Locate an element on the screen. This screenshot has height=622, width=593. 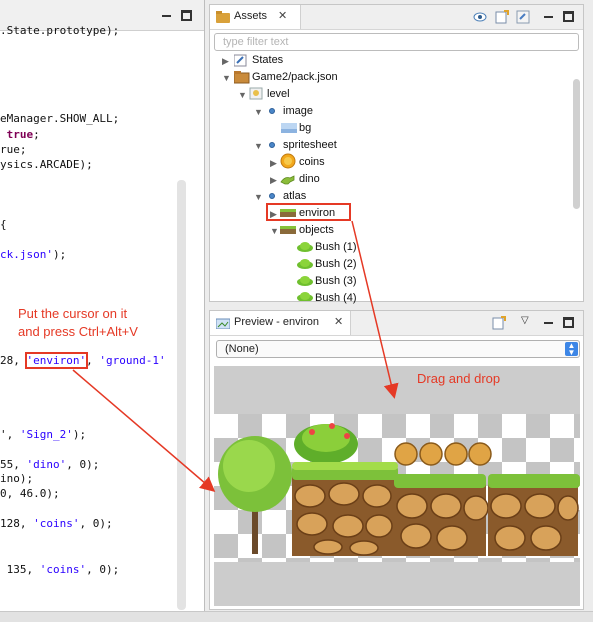
code-line: .State.prototype); is located at coordinates (60, 30).